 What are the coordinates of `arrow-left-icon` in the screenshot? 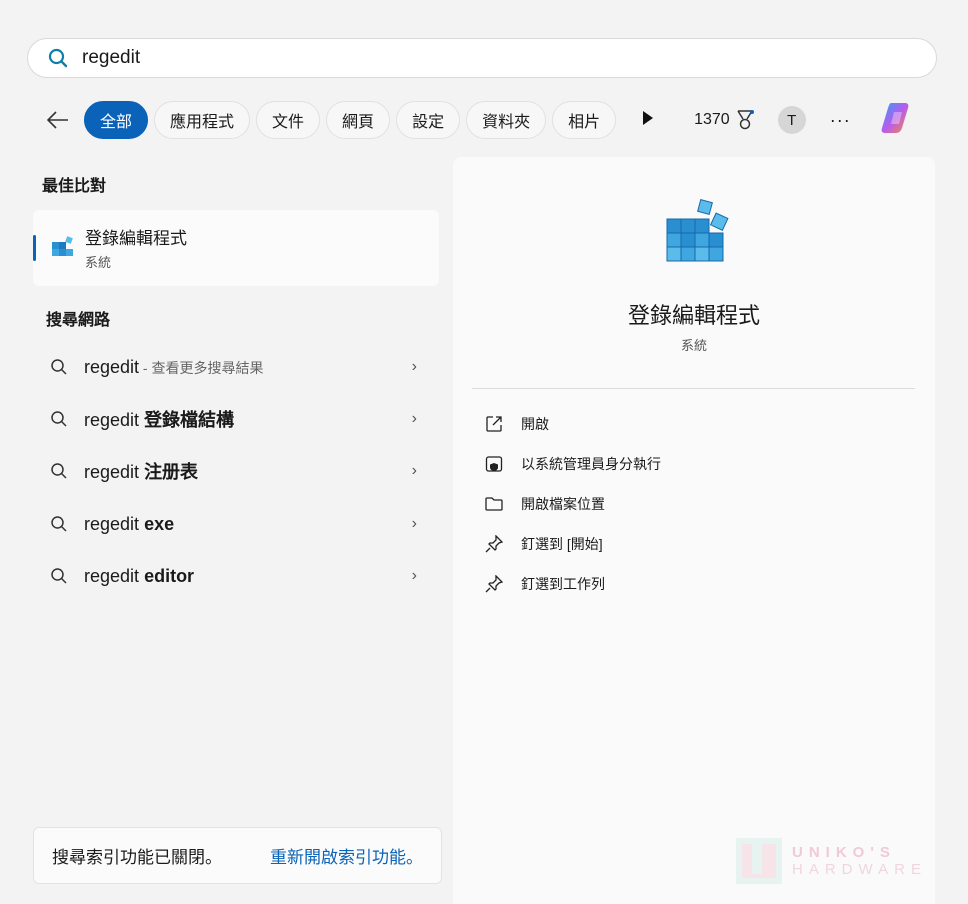 It's located at (57, 120).